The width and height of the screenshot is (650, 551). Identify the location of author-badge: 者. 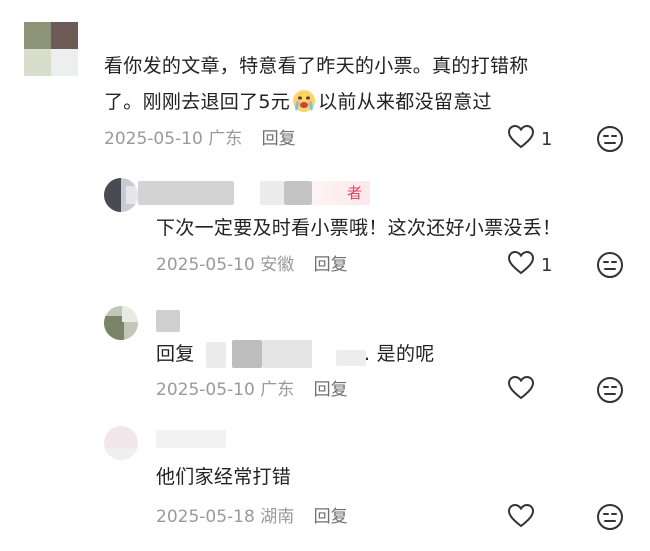
(341, 193).